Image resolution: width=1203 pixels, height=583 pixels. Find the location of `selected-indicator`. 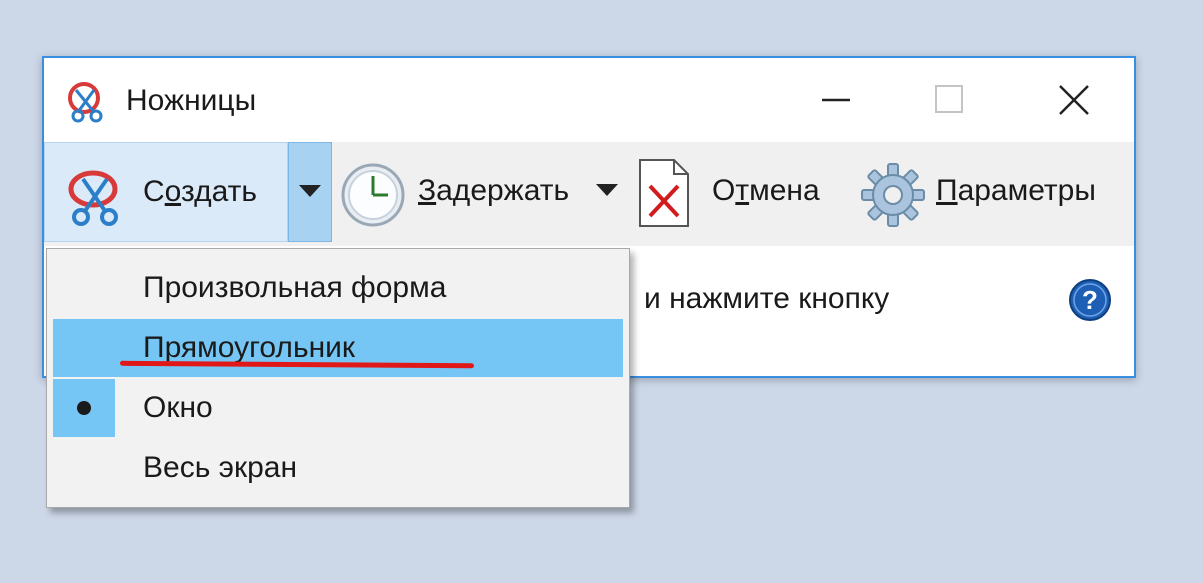

selected-indicator is located at coordinates (84, 408).